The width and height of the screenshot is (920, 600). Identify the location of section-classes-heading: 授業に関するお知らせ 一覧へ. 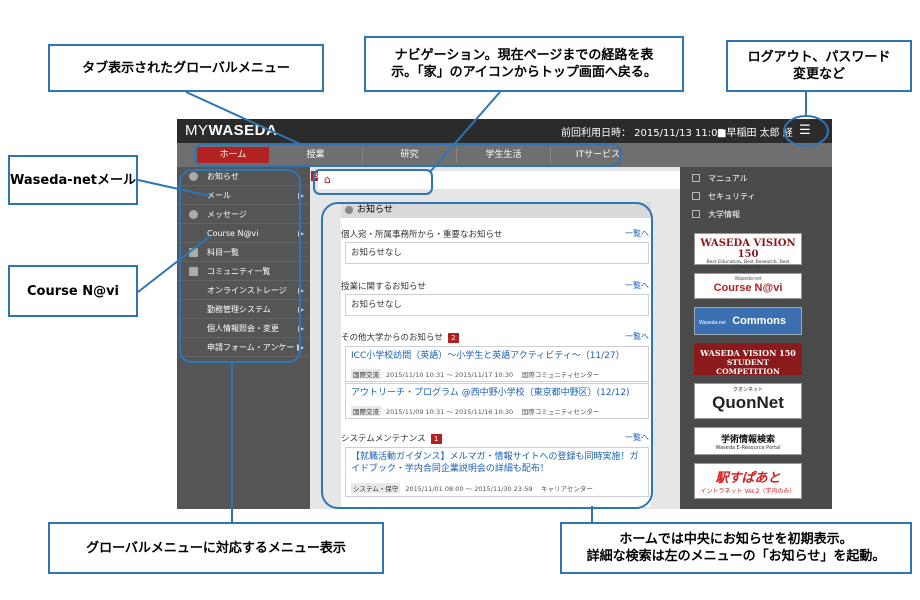
(496, 286).